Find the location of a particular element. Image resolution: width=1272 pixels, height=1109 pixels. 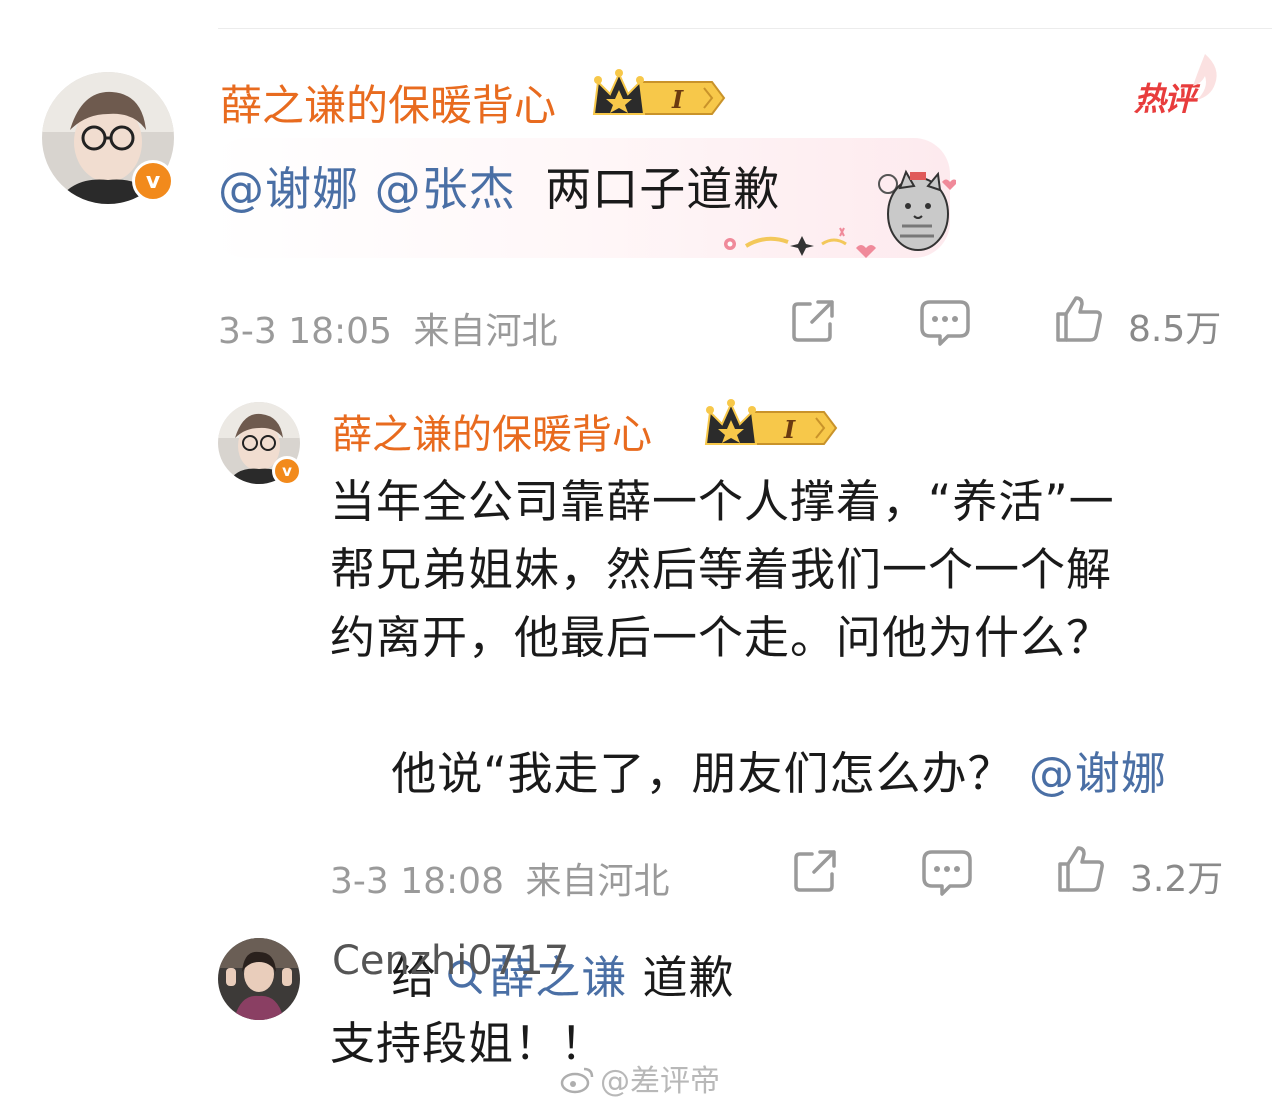

avatar-photo is located at coordinates (259, 979).